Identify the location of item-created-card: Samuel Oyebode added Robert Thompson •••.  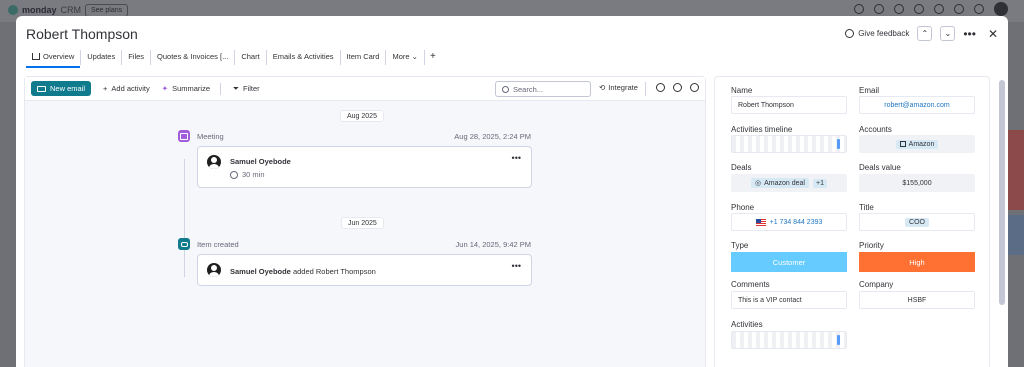
(364, 270).